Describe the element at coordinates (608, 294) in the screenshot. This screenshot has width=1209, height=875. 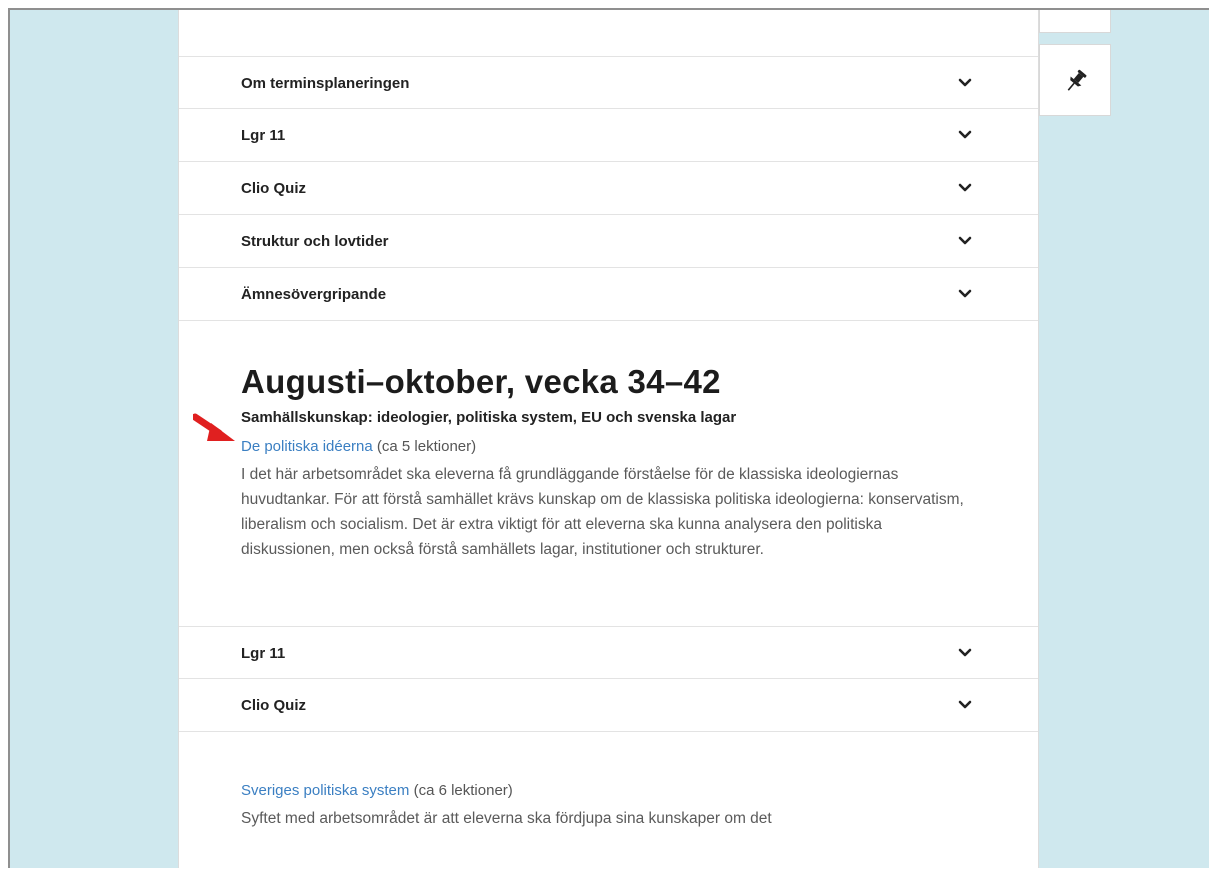
I see `accordion-item-amnesovergripande: Ämnesövergripande` at that location.